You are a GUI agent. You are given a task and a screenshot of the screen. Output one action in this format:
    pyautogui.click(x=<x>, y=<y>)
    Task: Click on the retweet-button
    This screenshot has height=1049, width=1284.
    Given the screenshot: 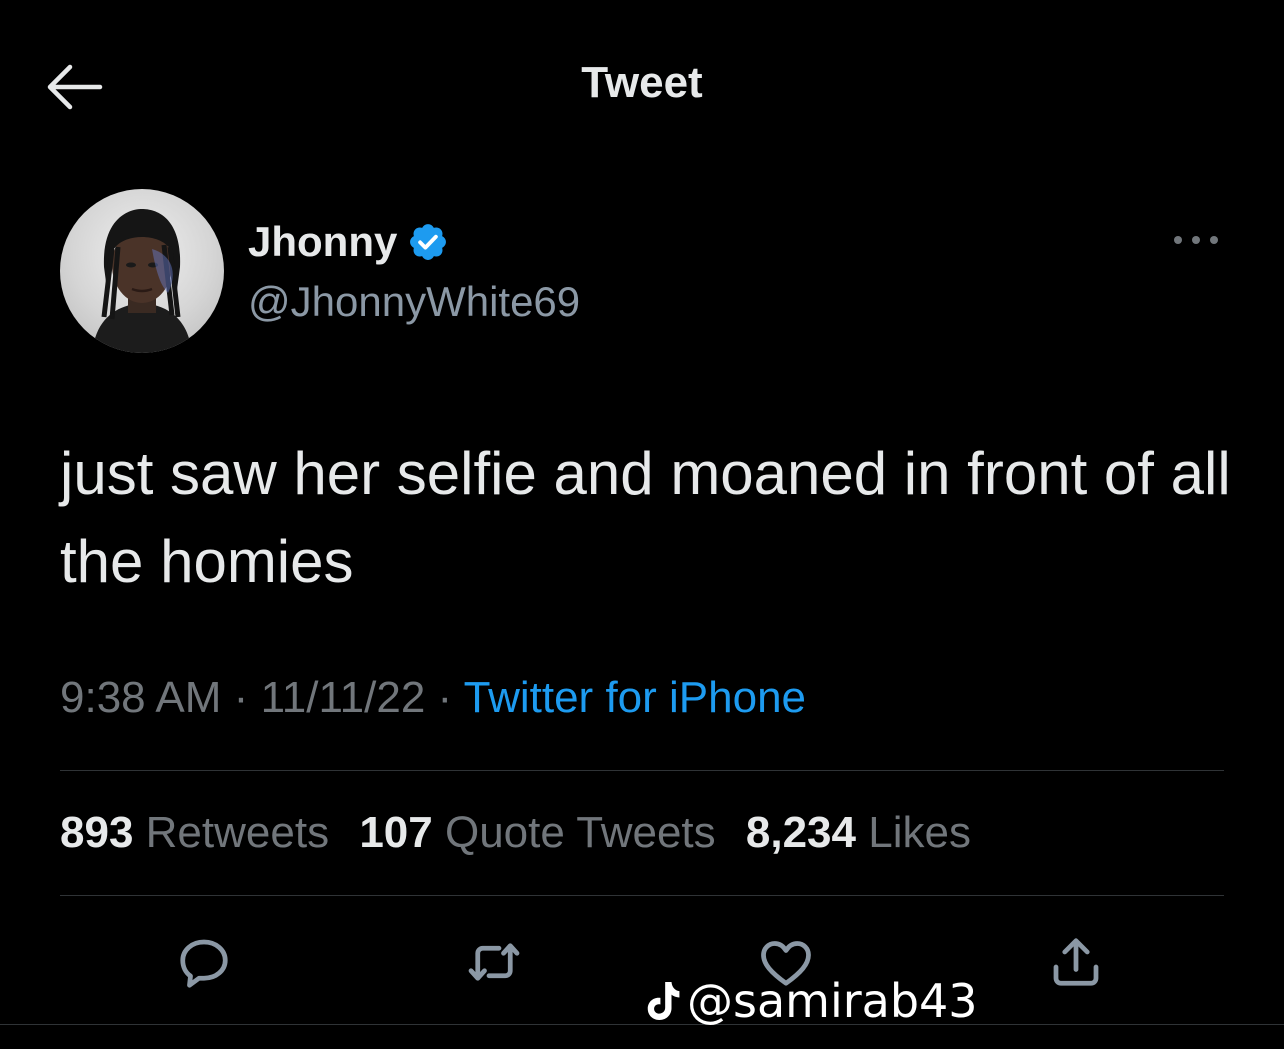 What is the action you would take?
    pyautogui.click(x=494, y=962)
    